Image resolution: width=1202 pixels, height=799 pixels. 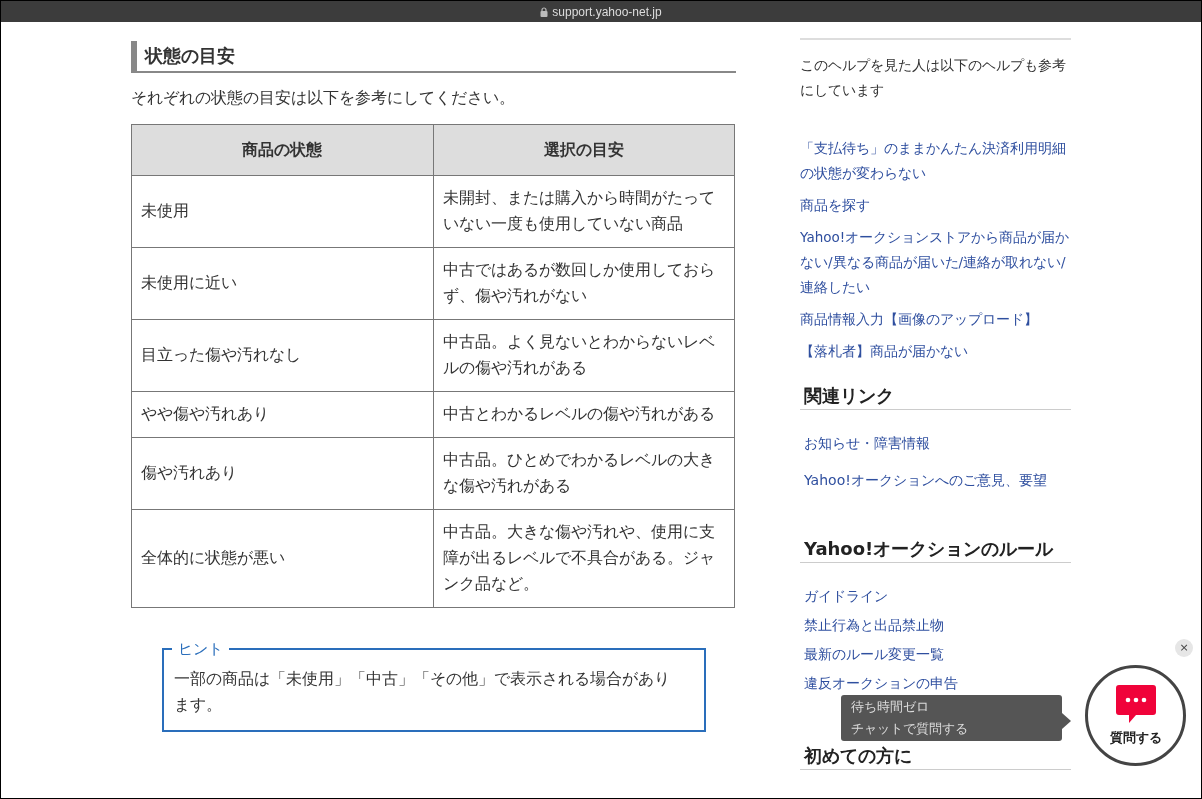 What do you see at coordinates (584, 211) in the screenshot?
I see `table-cell: 未開封、または購入から時間がたっていない一度も使用していない商品` at bounding box center [584, 211].